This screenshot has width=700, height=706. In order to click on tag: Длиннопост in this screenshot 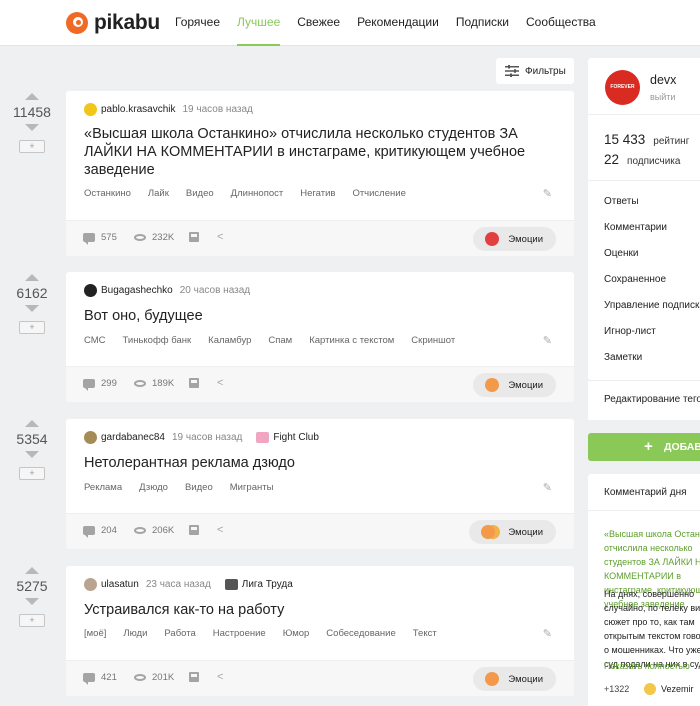, I will do `click(257, 193)`.